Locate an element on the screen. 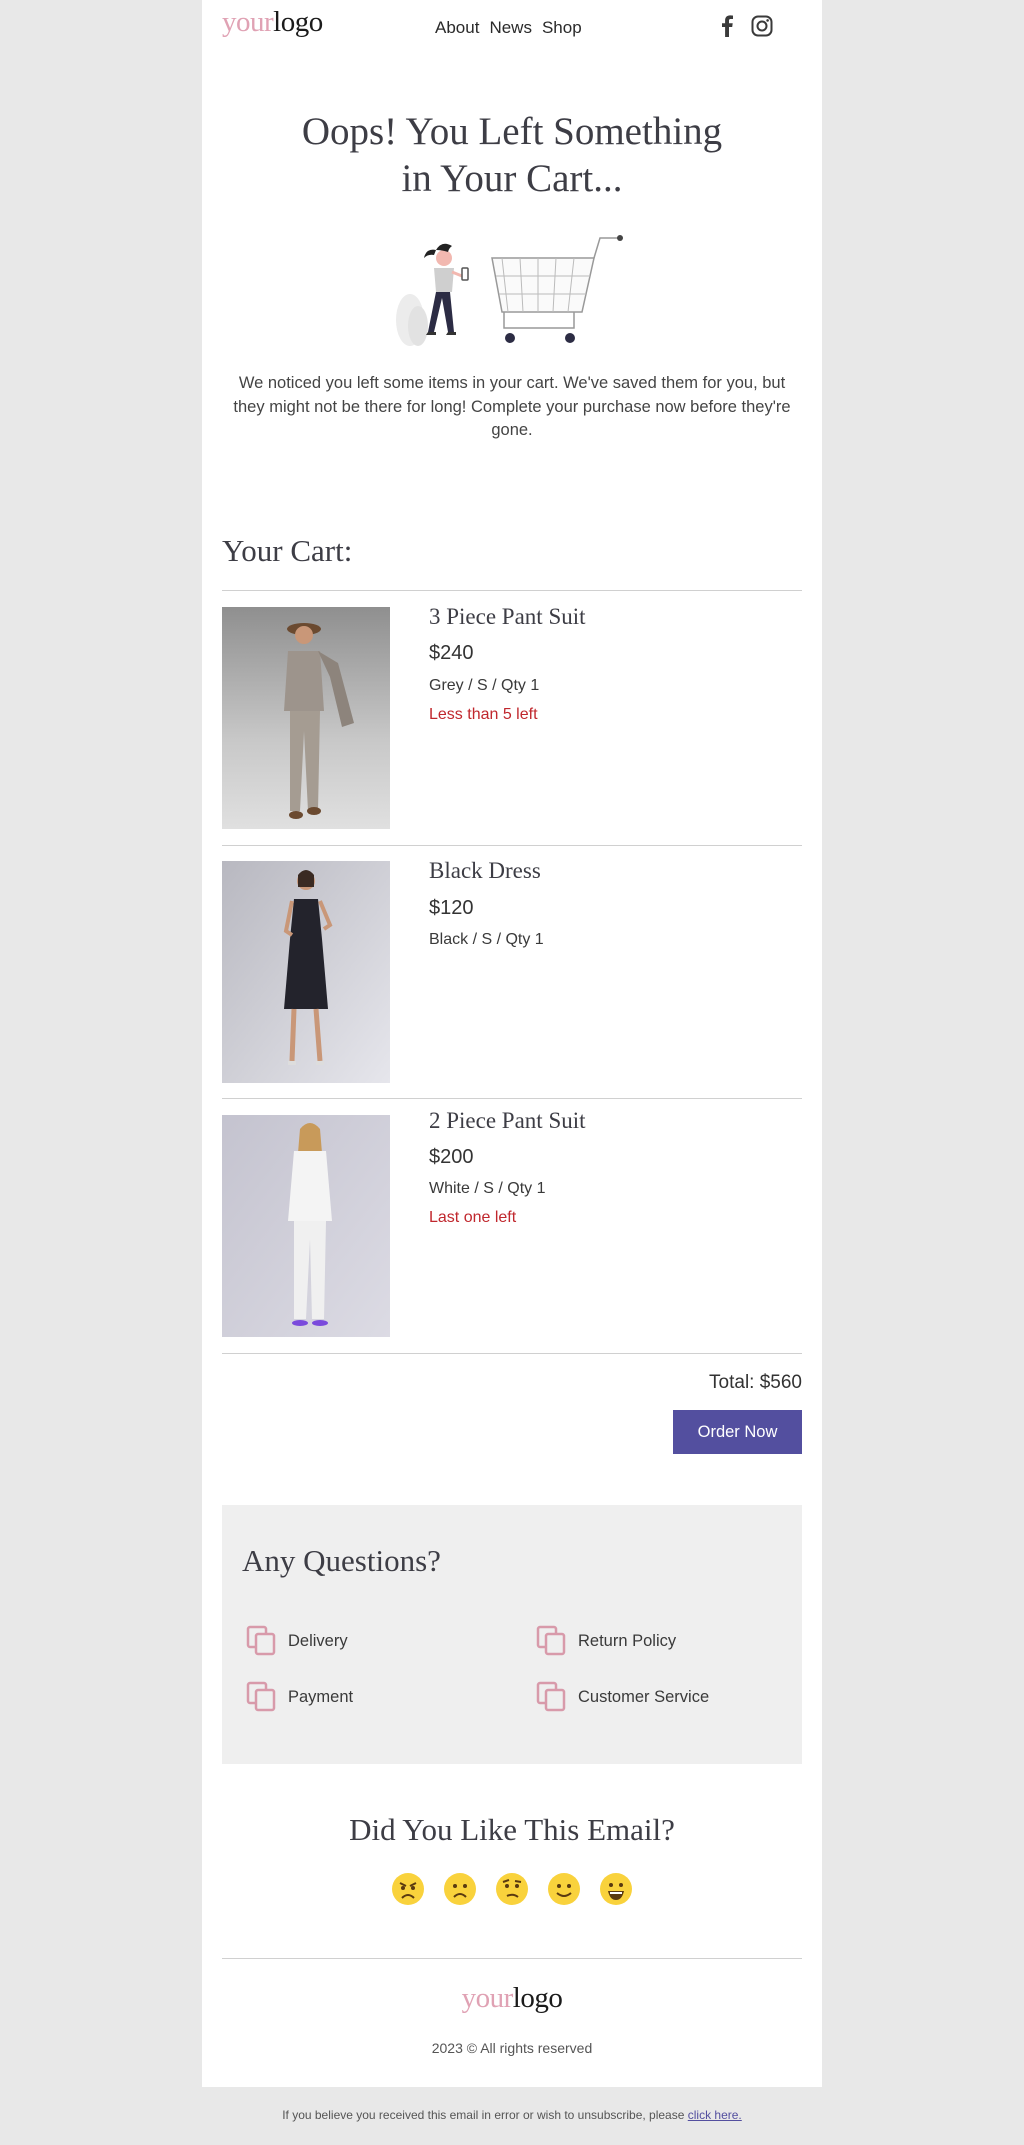 The width and height of the screenshot is (1024, 2145). header-logo: yourlogo is located at coordinates (272, 22).